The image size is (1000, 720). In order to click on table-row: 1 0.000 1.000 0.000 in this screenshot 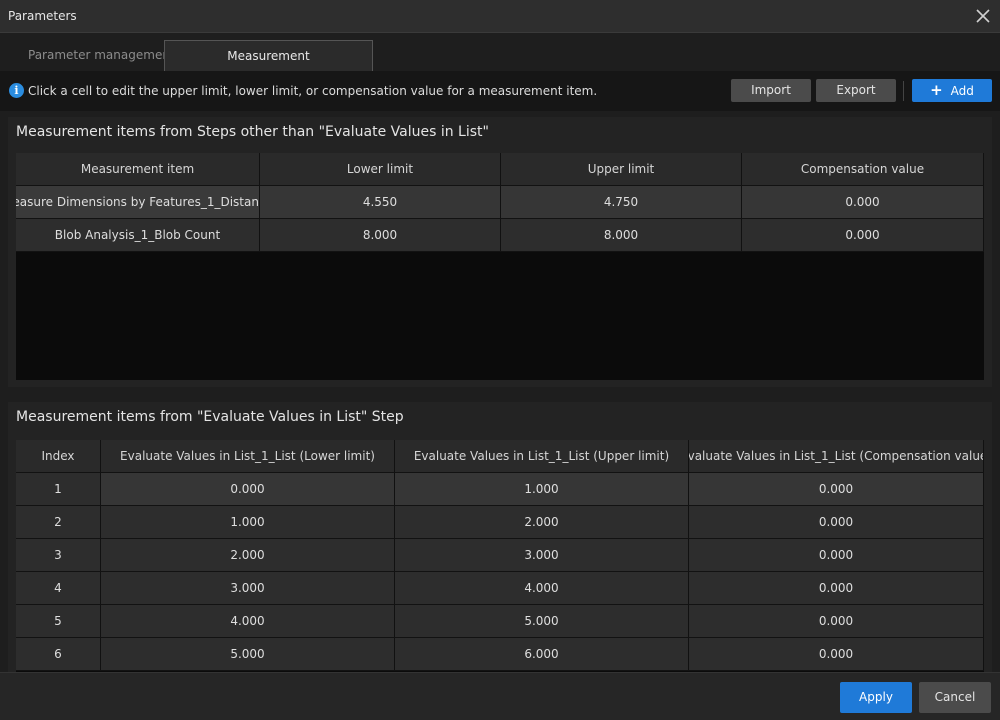, I will do `click(500, 489)`.